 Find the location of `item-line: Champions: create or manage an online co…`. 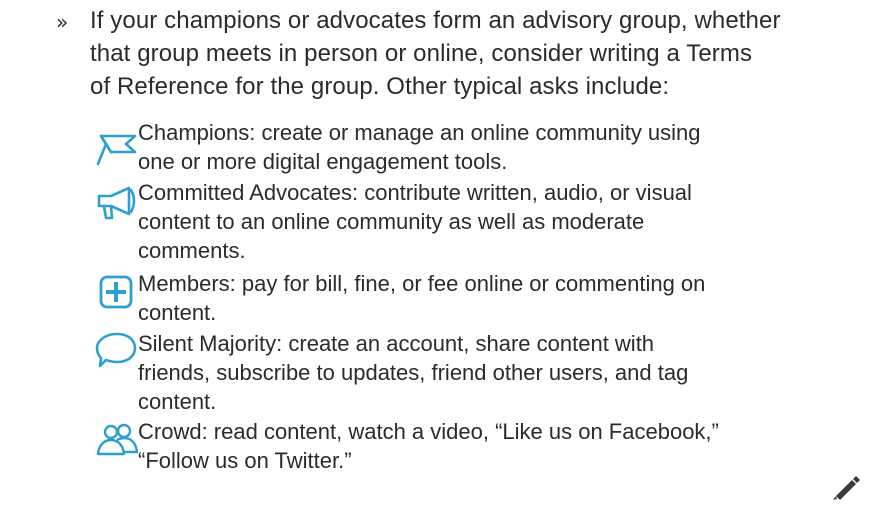

item-line: Champions: create or manage an online co… is located at coordinates (419, 132).